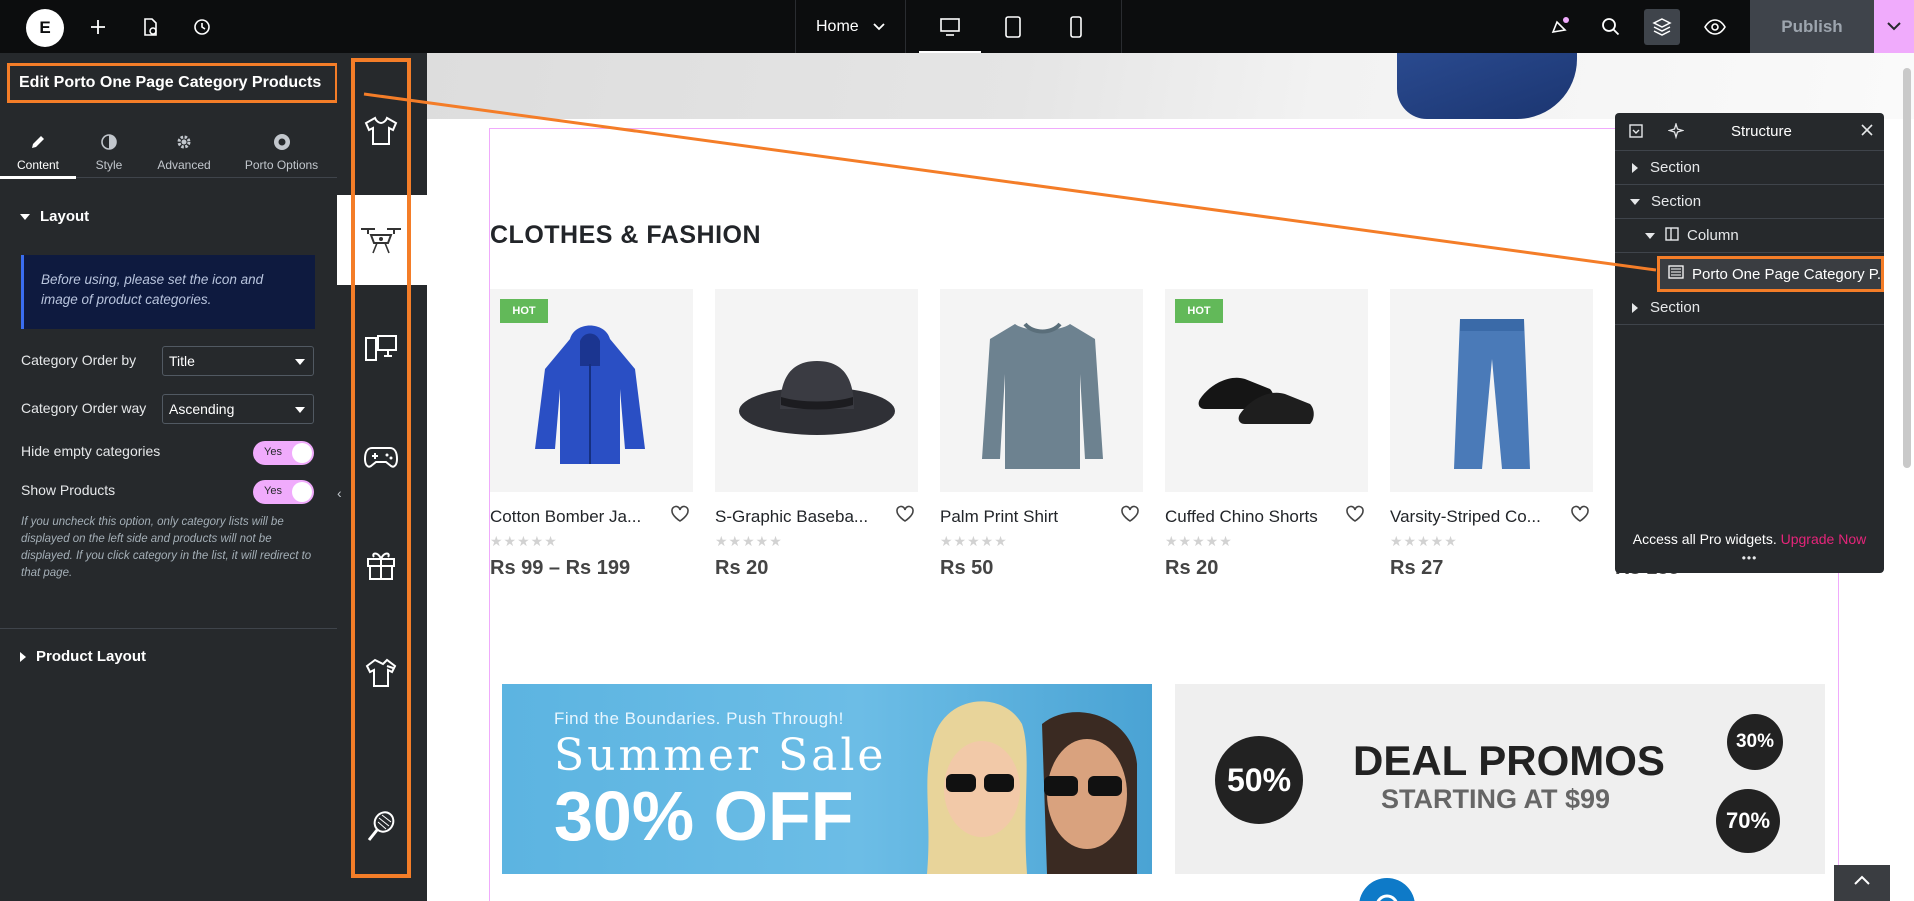 Image resolution: width=1914 pixels, height=901 pixels. I want to click on toggle-knob, so click(302, 492).